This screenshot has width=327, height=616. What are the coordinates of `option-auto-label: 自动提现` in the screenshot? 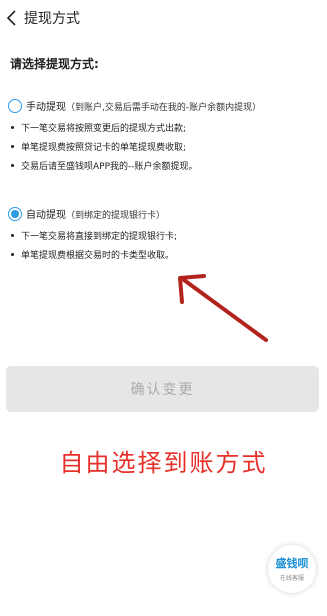 It's located at (46, 215).